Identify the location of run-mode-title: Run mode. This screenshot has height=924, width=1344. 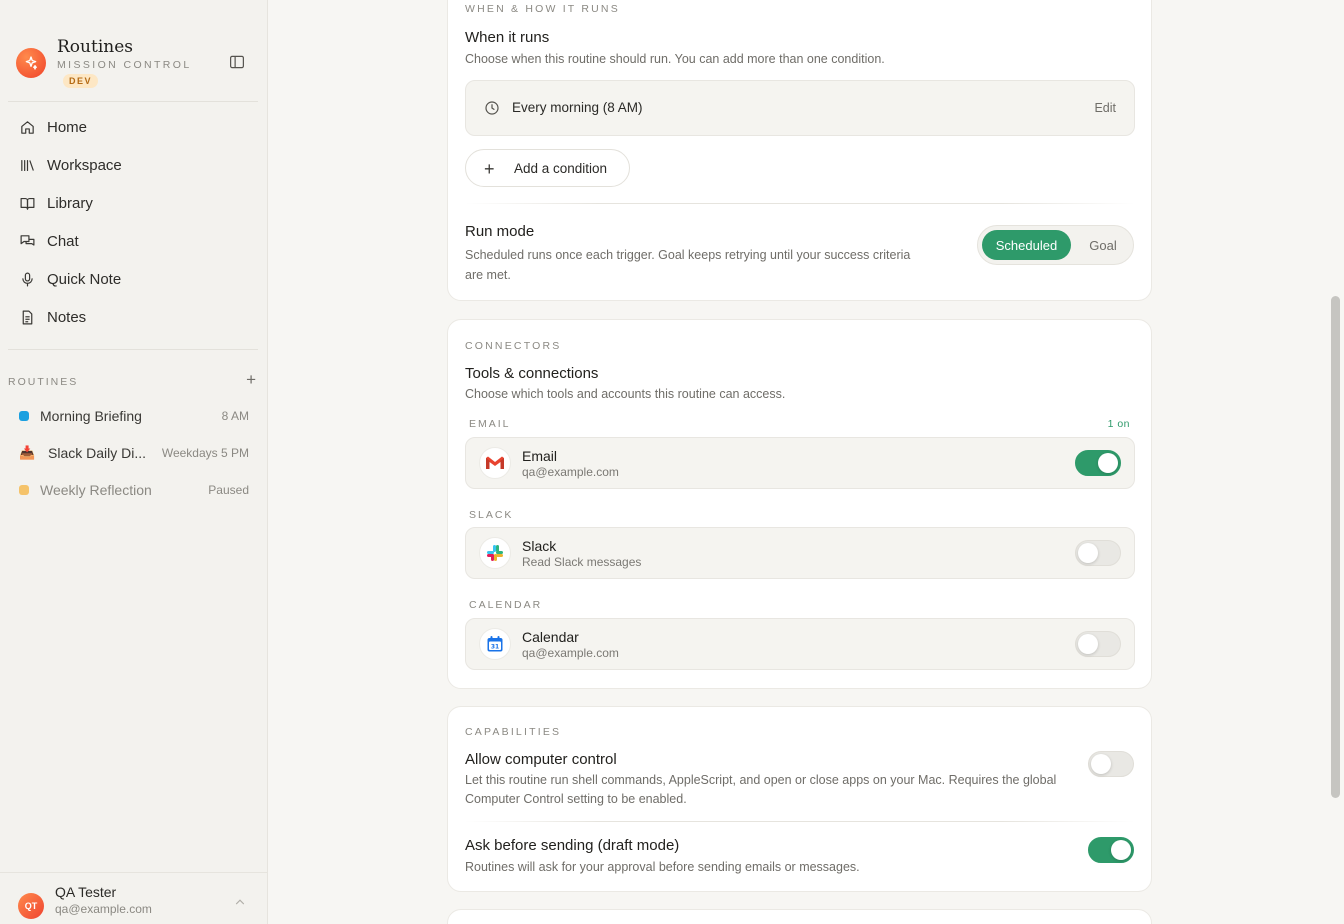
(500, 231).